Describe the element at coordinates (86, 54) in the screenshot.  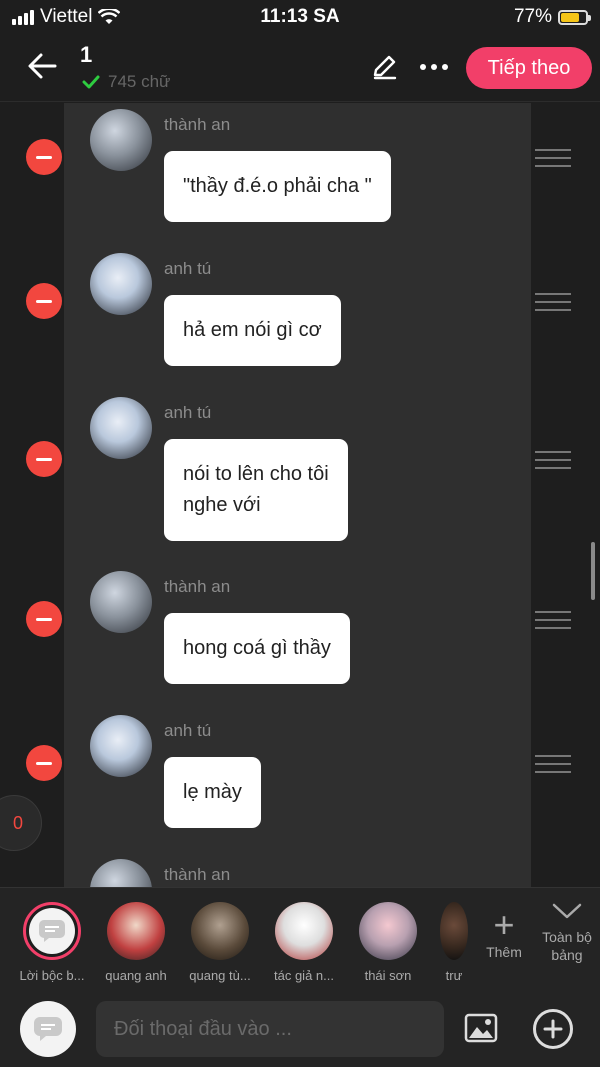
I see `chapter-title: 1` at that location.